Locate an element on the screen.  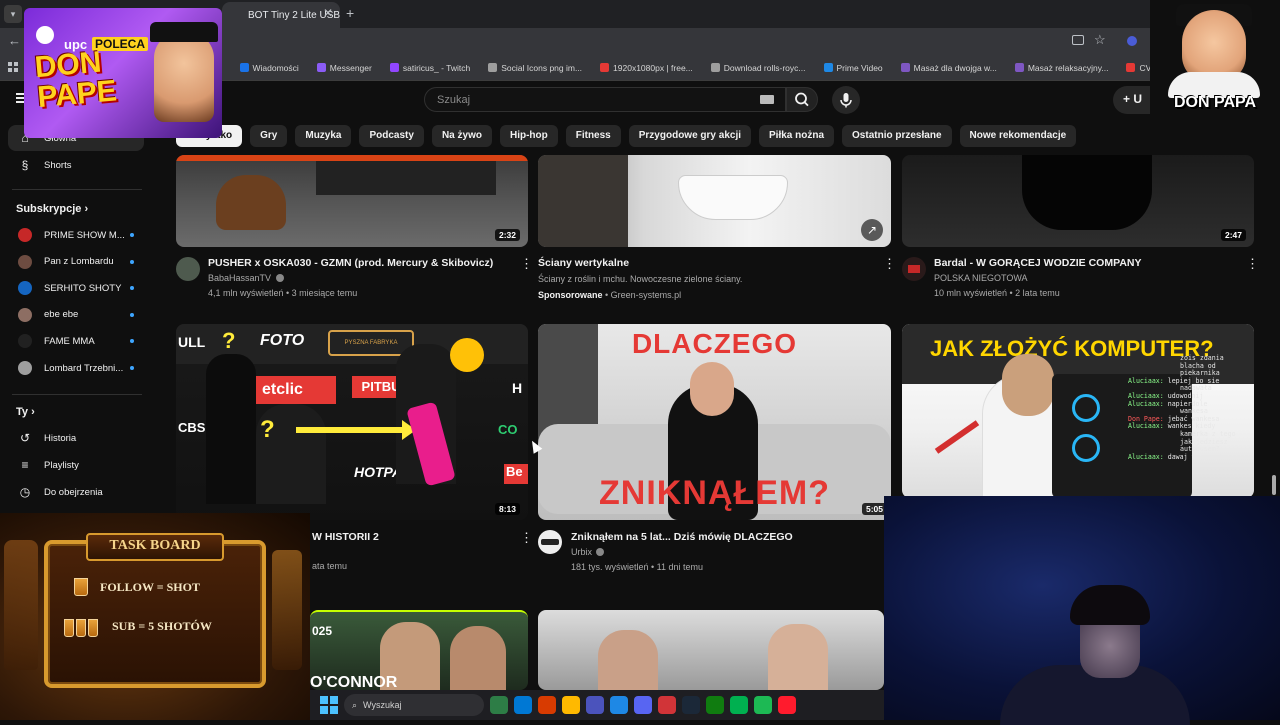
bookmark-item: satiricus_ - Twitch is located at coordinates (429, 68).